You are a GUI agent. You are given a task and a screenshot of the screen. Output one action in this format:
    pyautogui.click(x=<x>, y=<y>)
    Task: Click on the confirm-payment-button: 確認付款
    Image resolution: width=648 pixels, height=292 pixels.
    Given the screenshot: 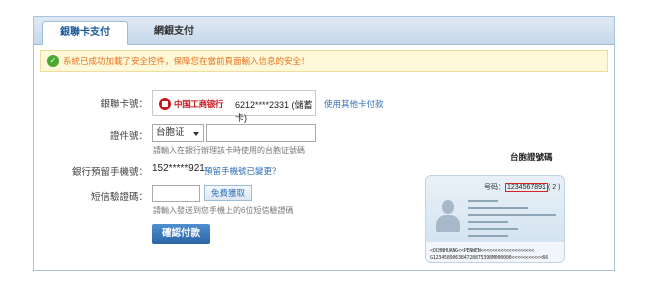 What is the action you would take?
    pyautogui.click(x=181, y=234)
    